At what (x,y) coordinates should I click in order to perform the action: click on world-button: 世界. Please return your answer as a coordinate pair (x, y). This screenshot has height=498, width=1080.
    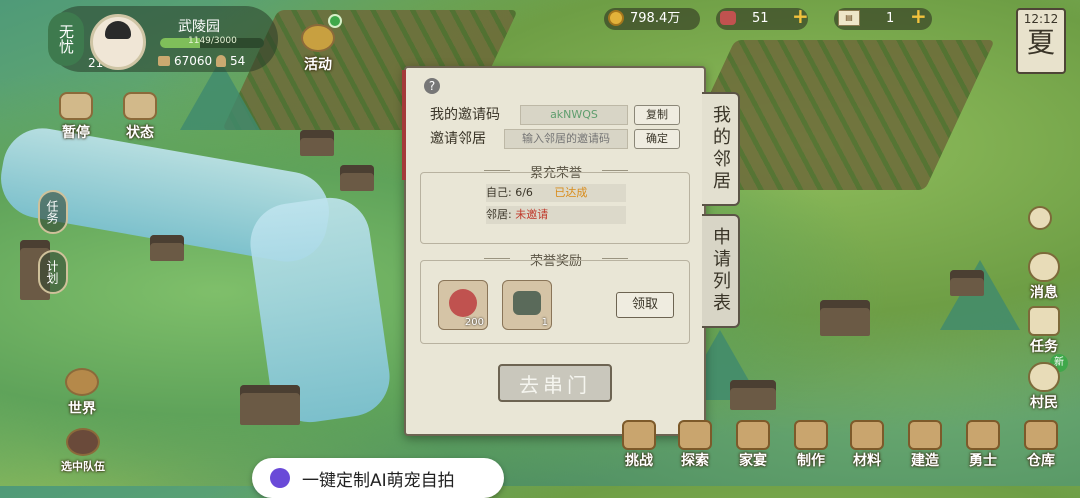
    Looking at the image, I should click on (82, 393).